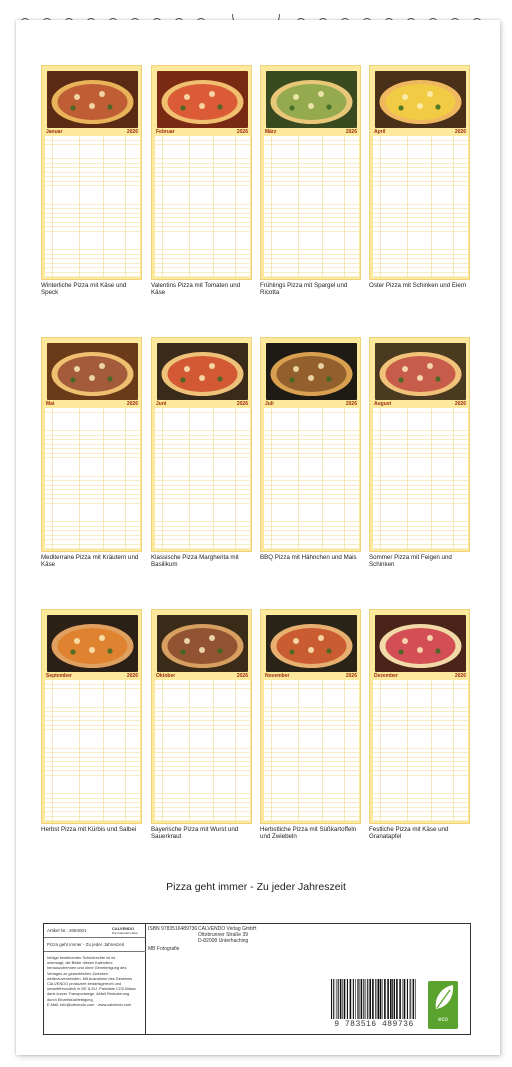 This screenshot has height=1067, width=512. What do you see at coordinates (196, 289) in the screenshot?
I see `month-caption: Valentins Pizza mit Tomaten und Käse` at bounding box center [196, 289].